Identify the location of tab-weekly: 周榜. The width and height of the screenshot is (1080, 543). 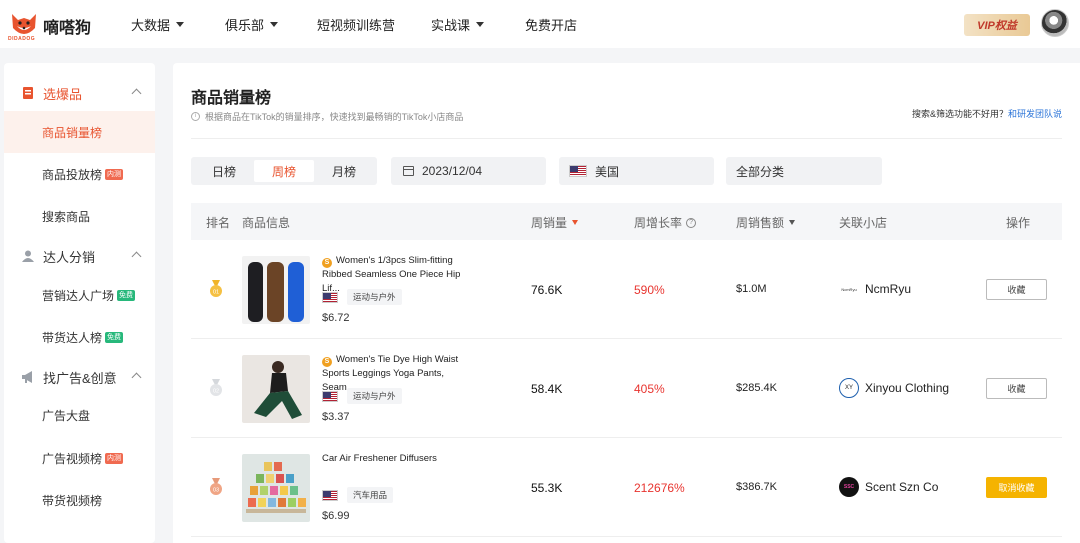
(284, 171).